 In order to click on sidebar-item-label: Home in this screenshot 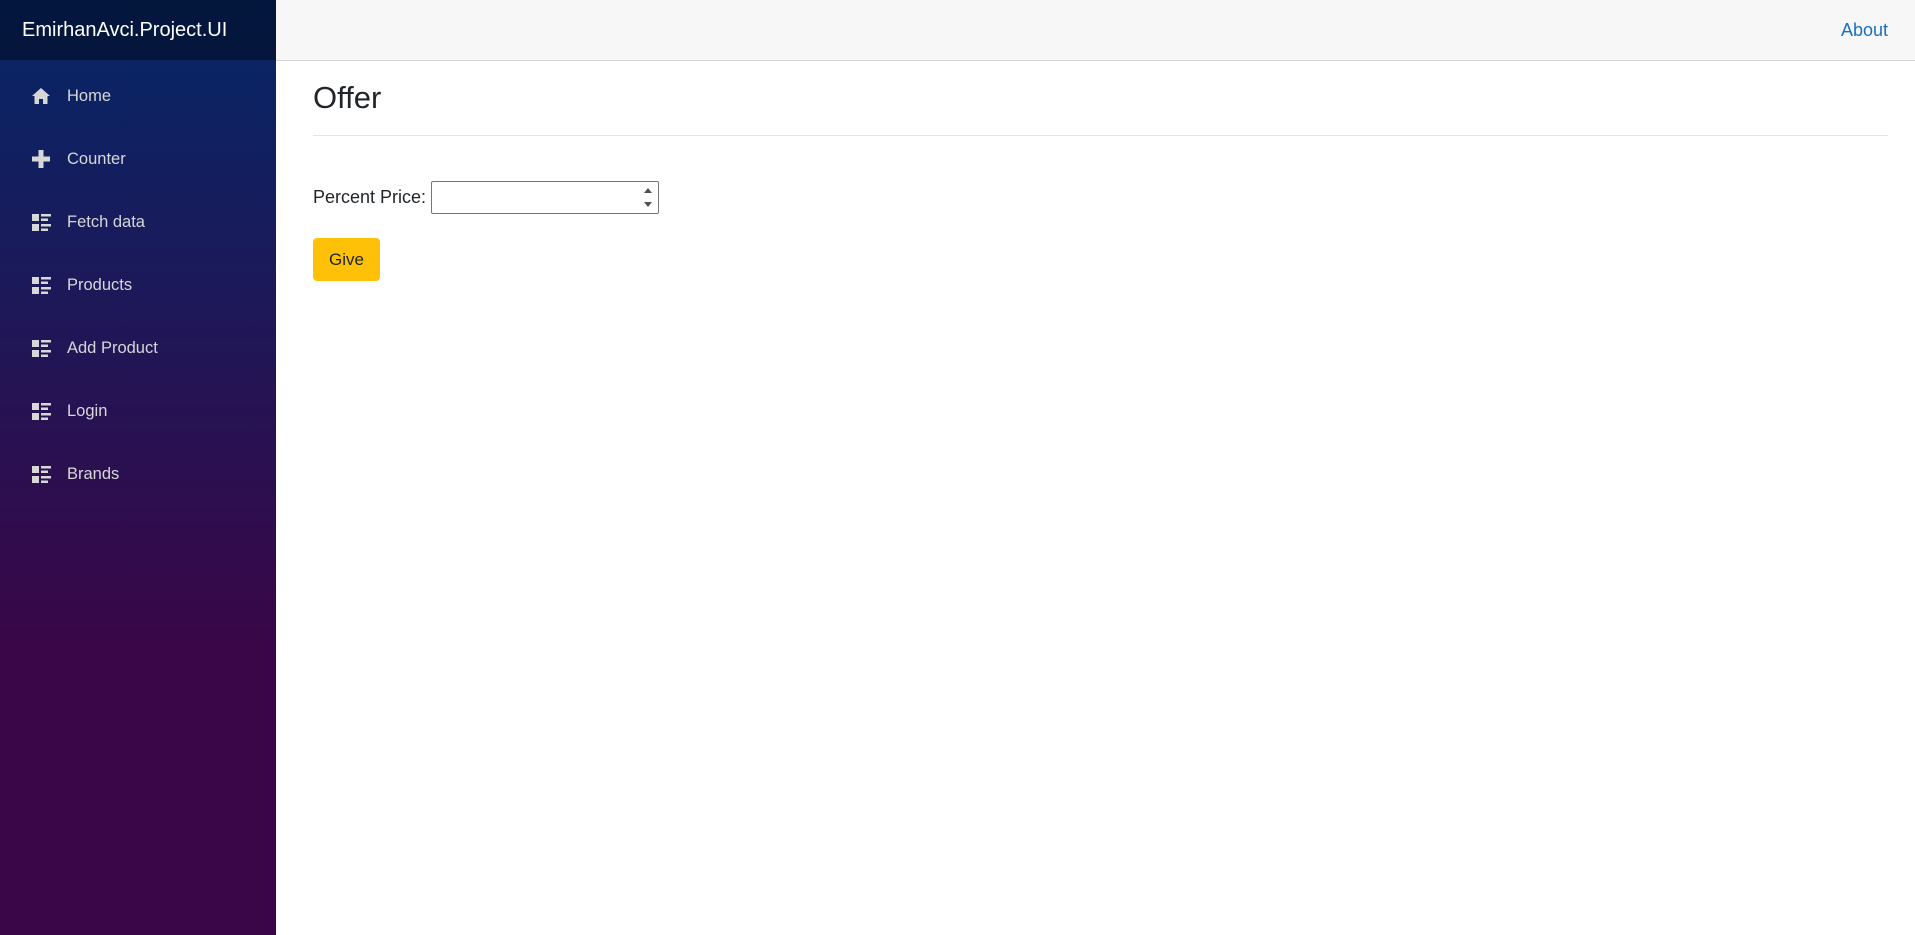, I will do `click(89, 95)`.